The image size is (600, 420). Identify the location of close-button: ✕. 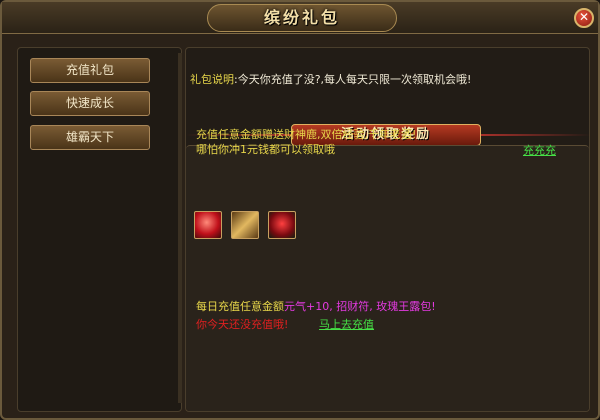
(584, 18).